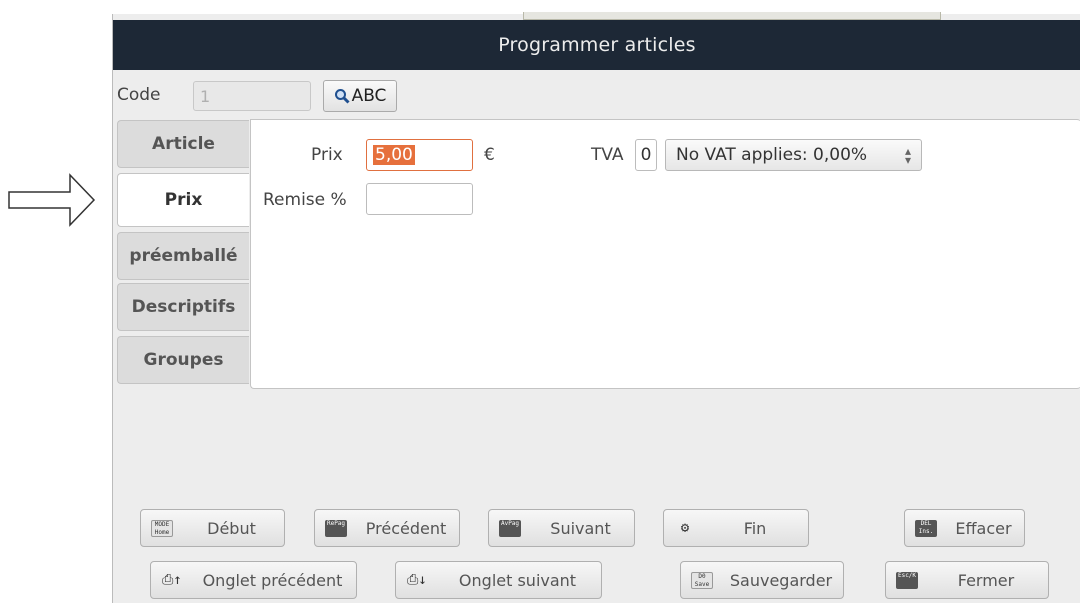 Image resolution: width=1080 pixels, height=603 pixels. What do you see at coordinates (172, 580) in the screenshot?
I see `printer-up-icon: ⎙↑` at bounding box center [172, 580].